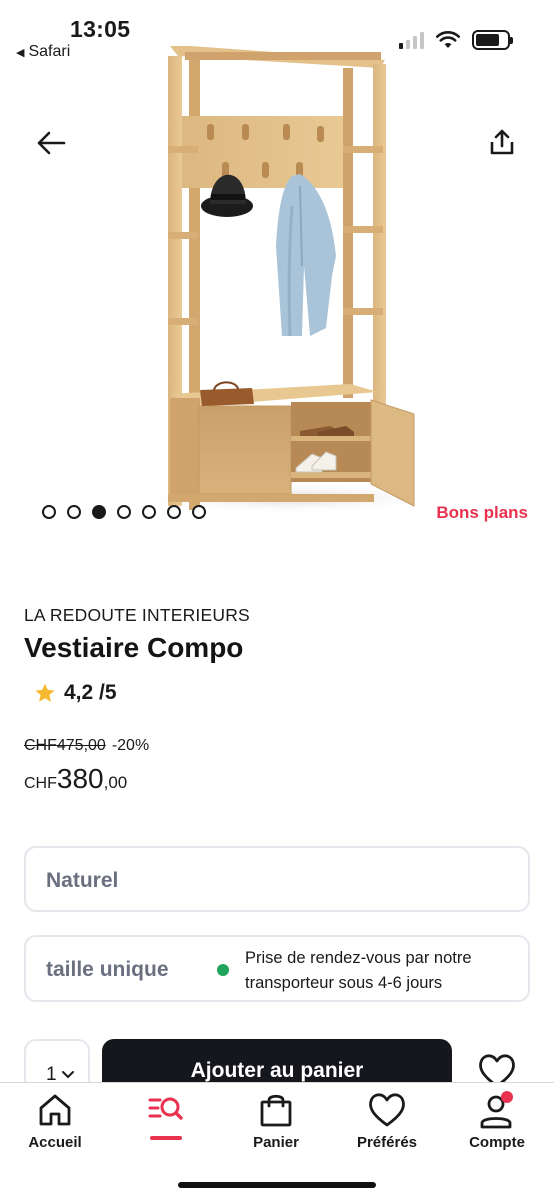 The image size is (554, 1200). I want to click on color-selector: Naturel, so click(277, 879).